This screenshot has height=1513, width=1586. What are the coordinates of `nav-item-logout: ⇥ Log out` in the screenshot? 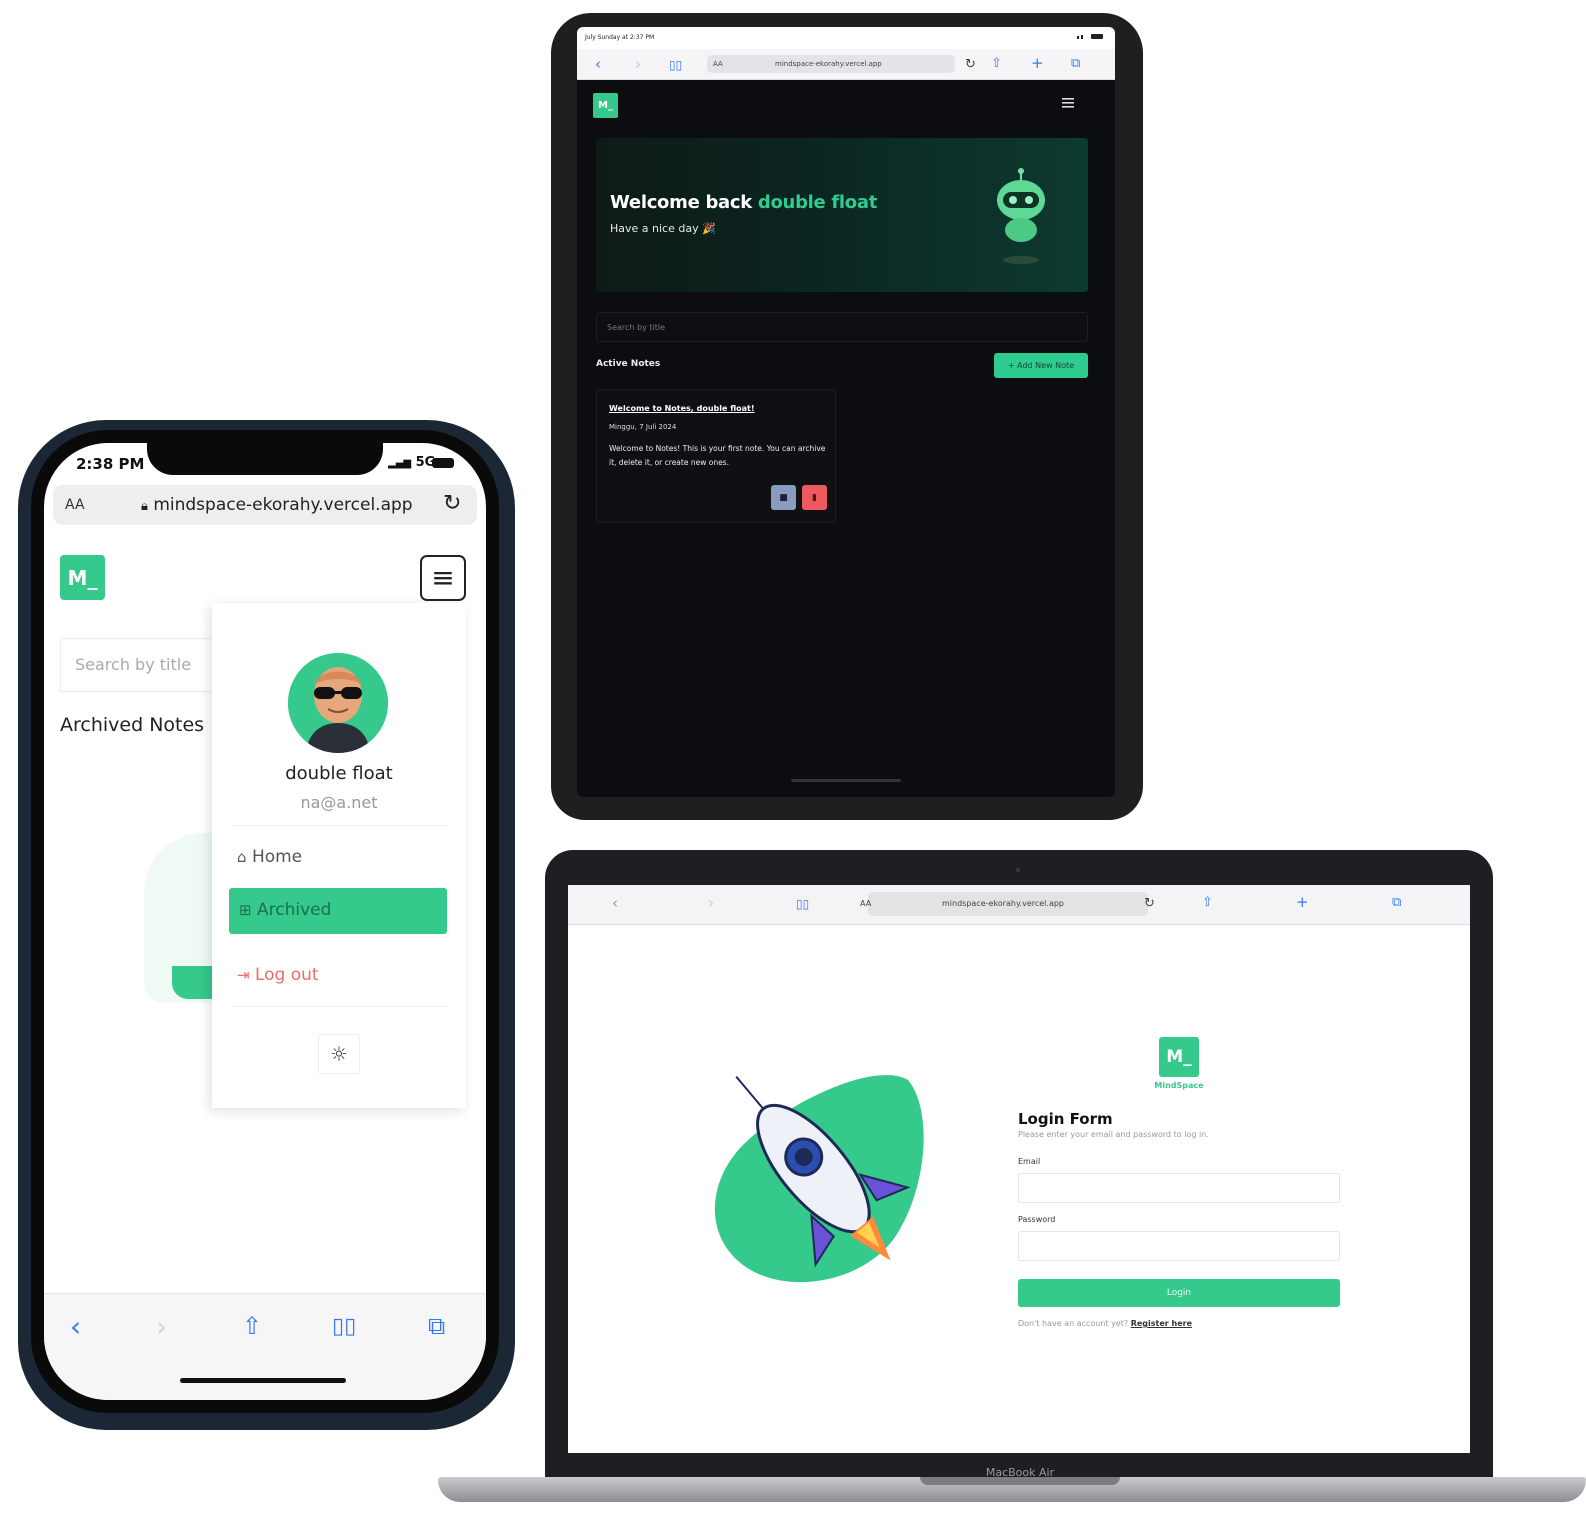 It's located at (278, 975).